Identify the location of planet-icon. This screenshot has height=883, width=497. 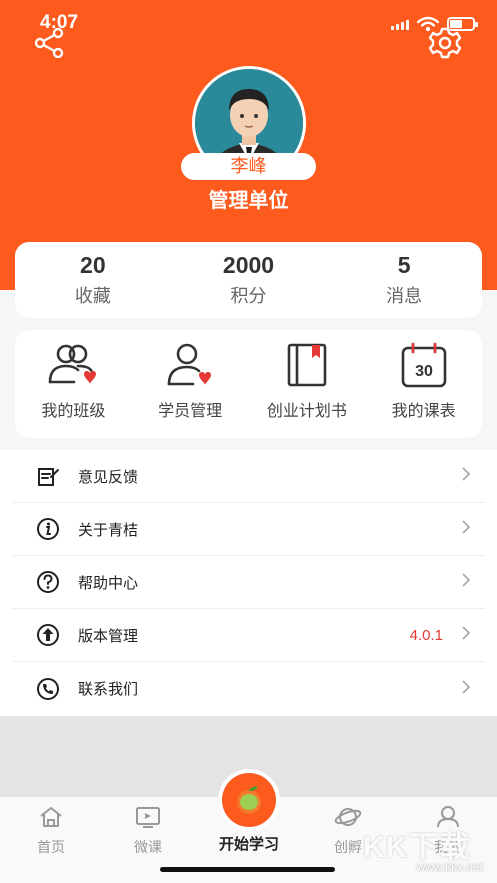
(348, 817).